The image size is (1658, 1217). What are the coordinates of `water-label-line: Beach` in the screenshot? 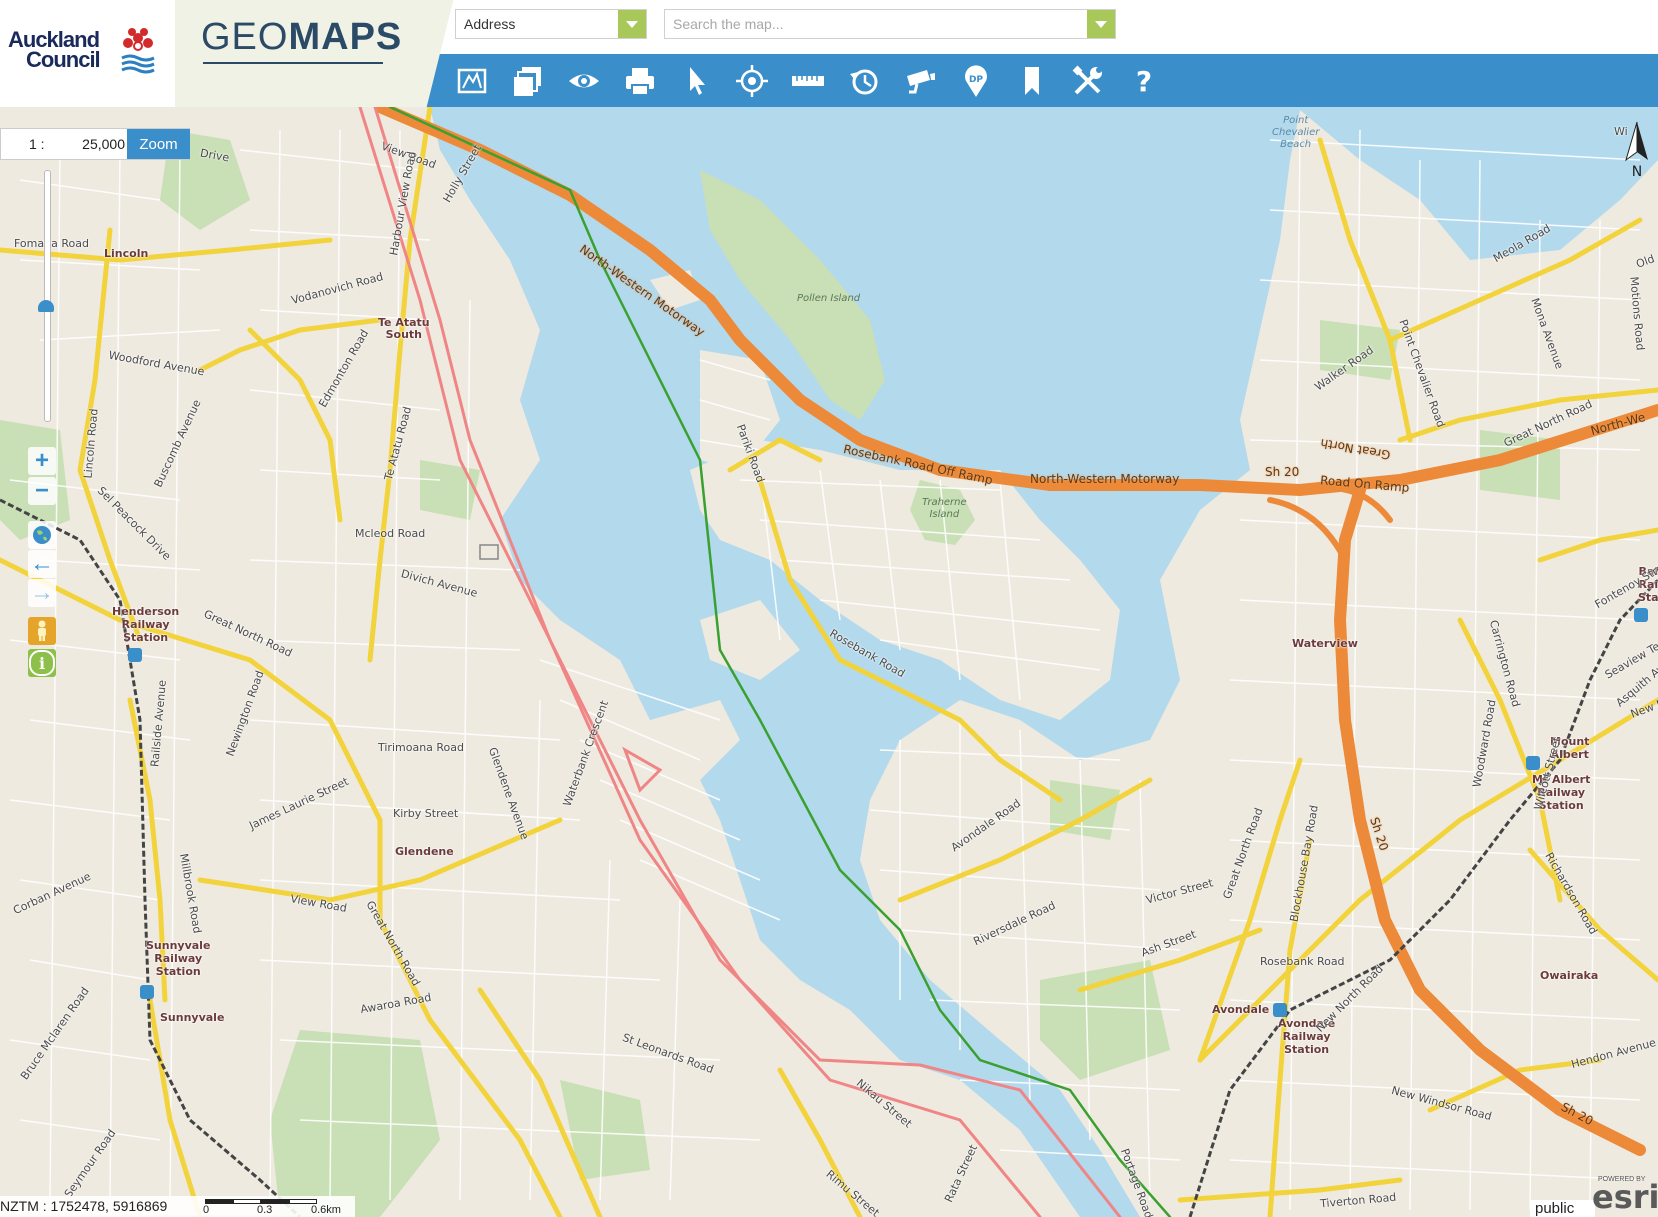 It's located at (1296, 144).